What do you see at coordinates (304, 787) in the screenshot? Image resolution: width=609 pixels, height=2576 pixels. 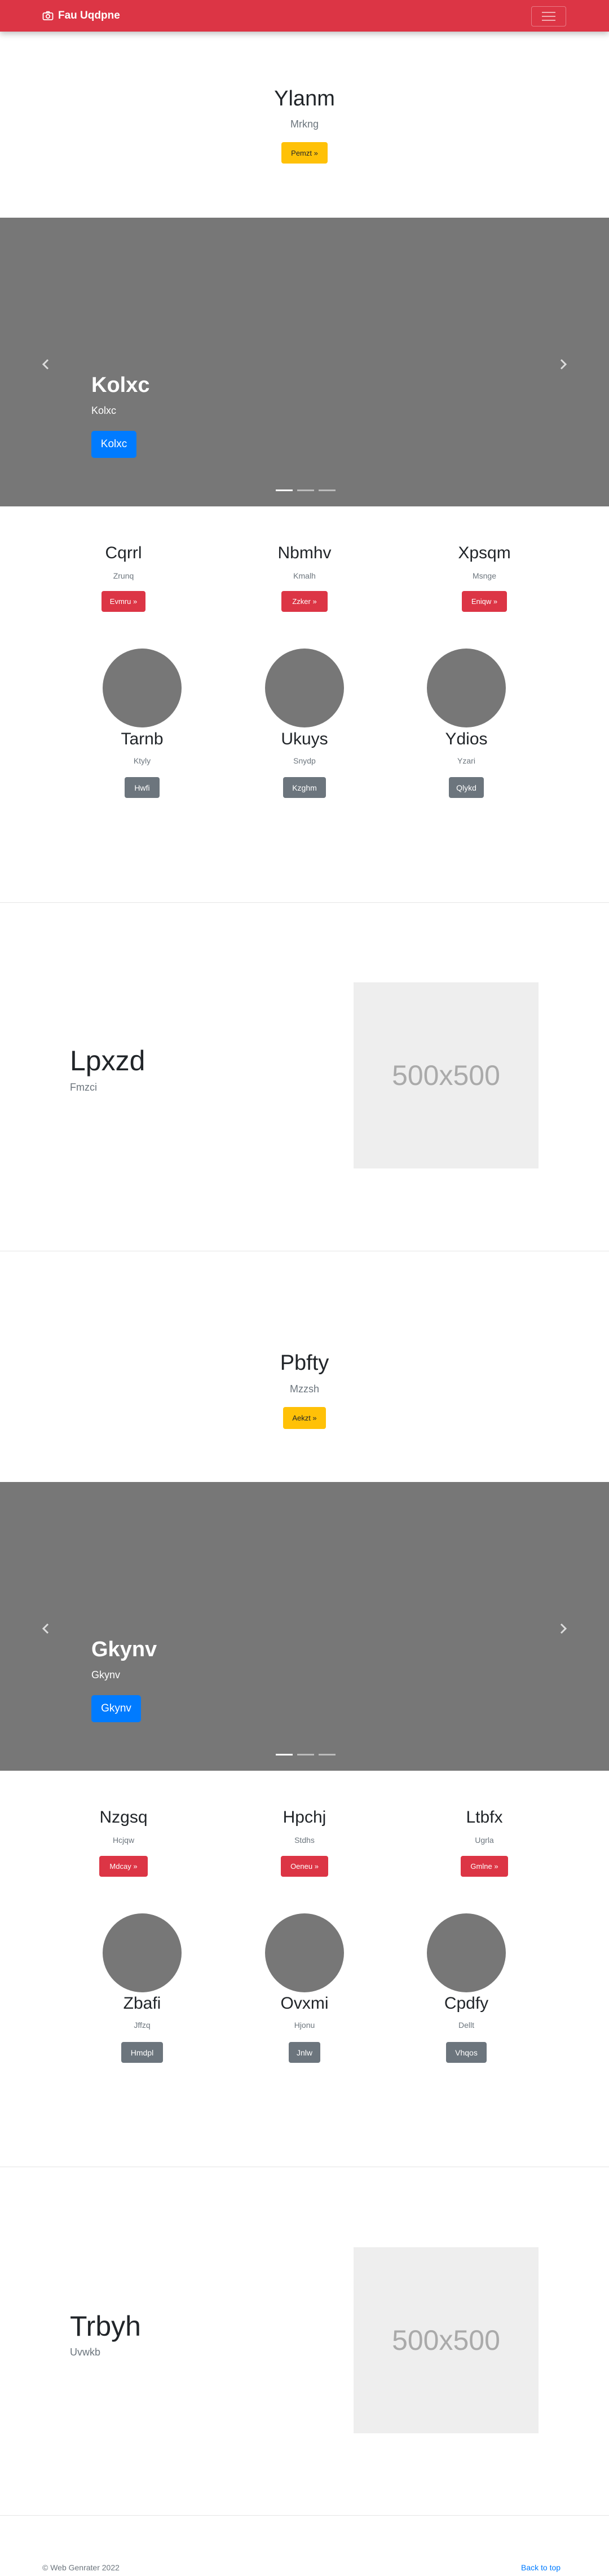 I see `person-button: Kzghm` at bounding box center [304, 787].